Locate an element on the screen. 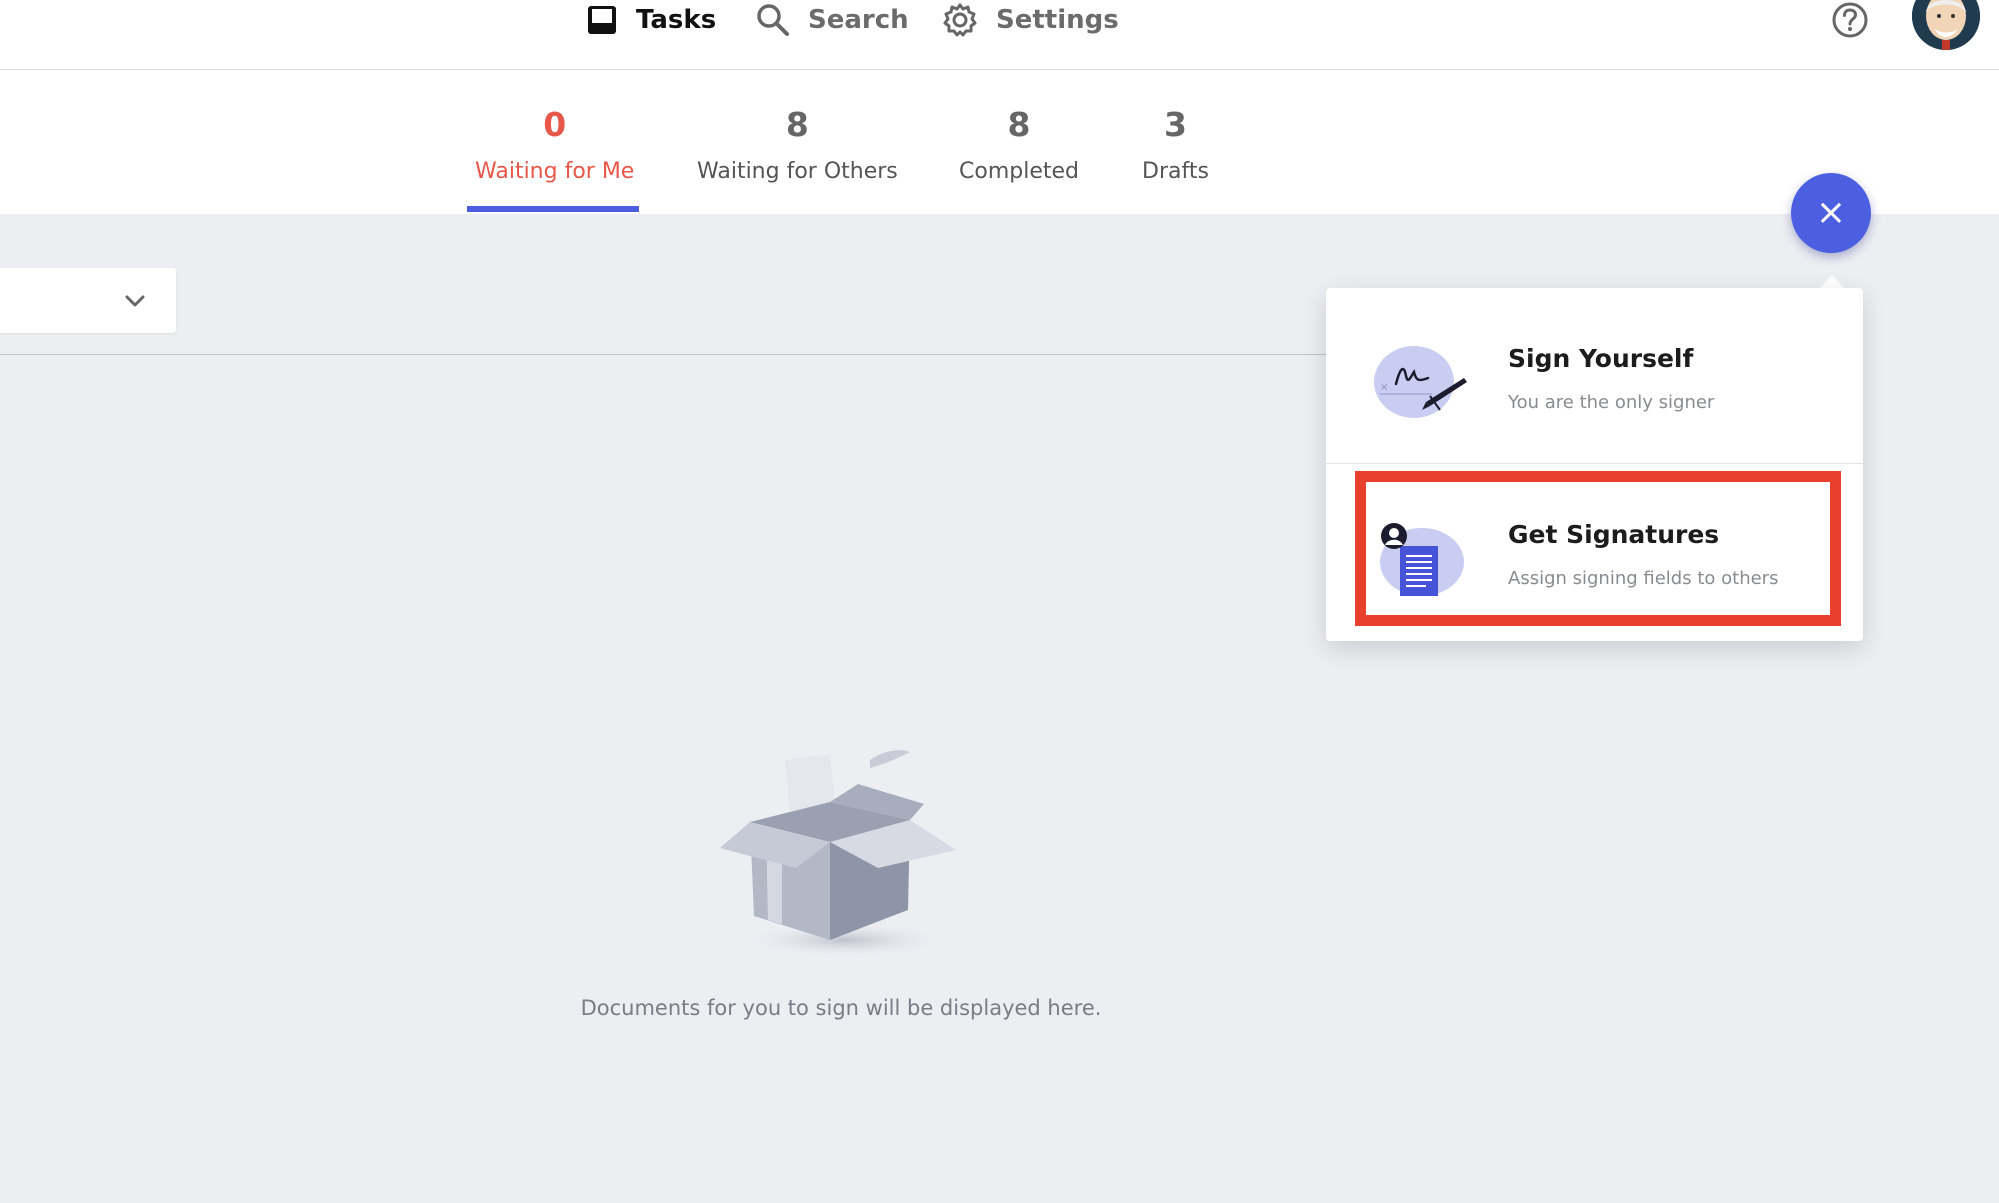  tab-label: Completed is located at coordinates (1019, 171).